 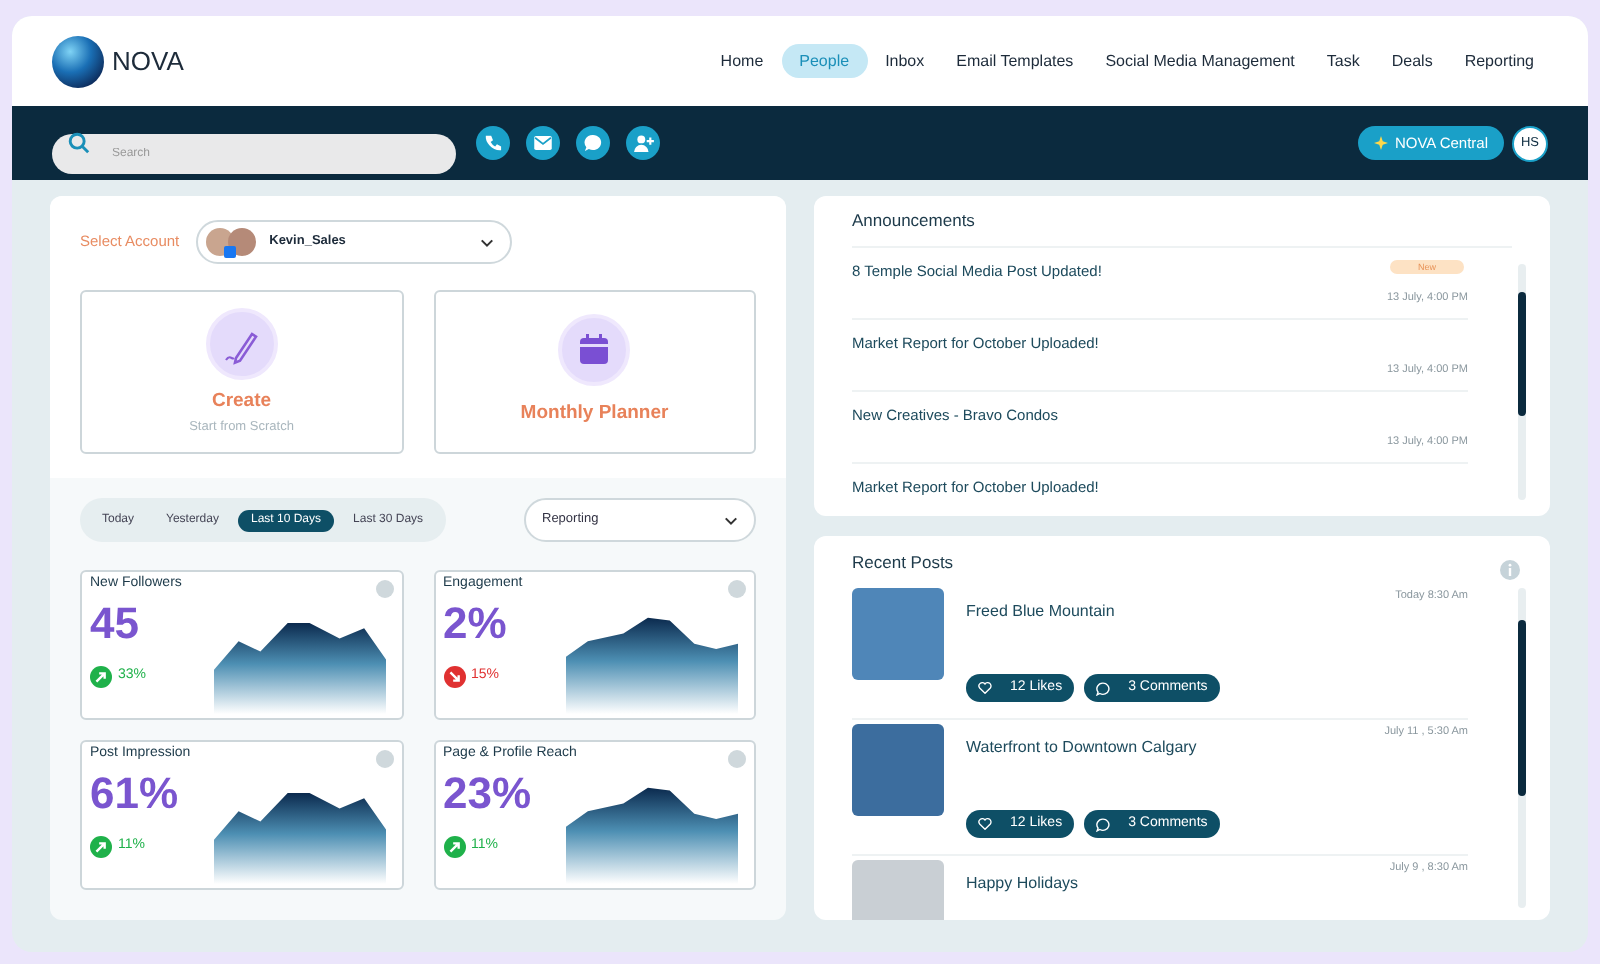 What do you see at coordinates (1081, 748) in the screenshot?
I see `post-title: Waterfront to Downtown Calgary` at bounding box center [1081, 748].